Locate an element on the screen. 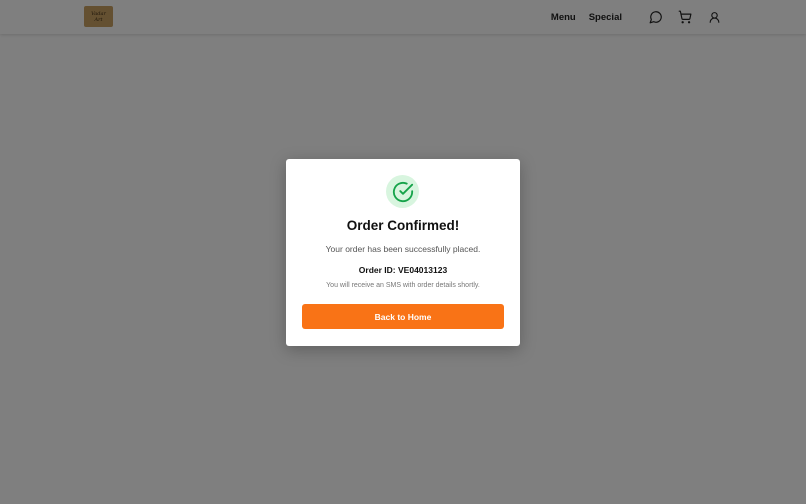 Image resolution: width=806 pixels, height=504 pixels. order-id: Order ID: VE04013123 is located at coordinates (403, 270).